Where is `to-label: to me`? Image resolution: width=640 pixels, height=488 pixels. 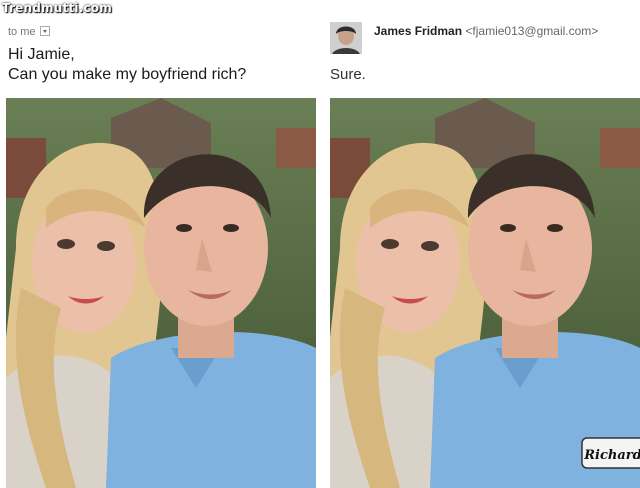 to-label: to me is located at coordinates (22, 32).